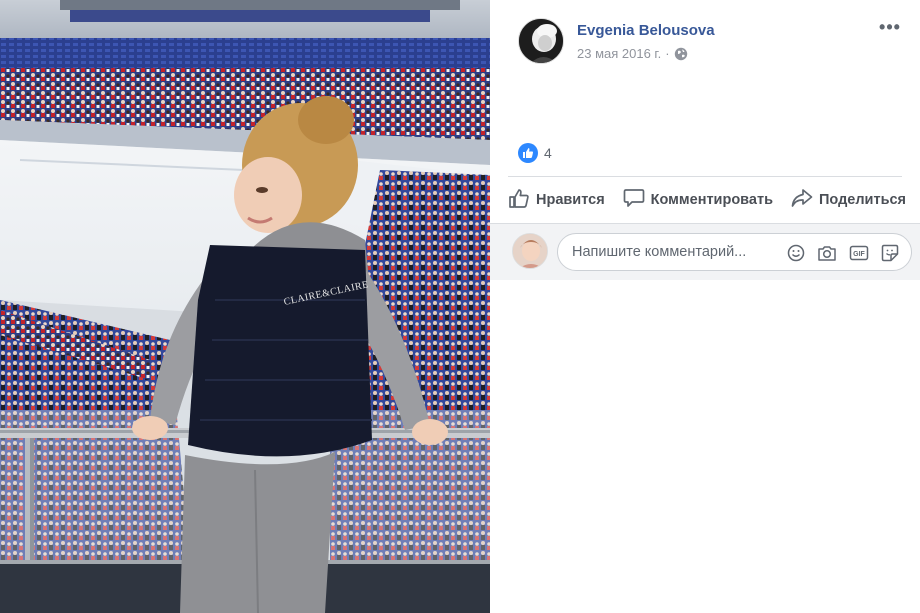 Image resolution: width=920 pixels, height=613 pixels. I want to click on comment-composer: Напишите комментарий... GIF, so click(705, 252).